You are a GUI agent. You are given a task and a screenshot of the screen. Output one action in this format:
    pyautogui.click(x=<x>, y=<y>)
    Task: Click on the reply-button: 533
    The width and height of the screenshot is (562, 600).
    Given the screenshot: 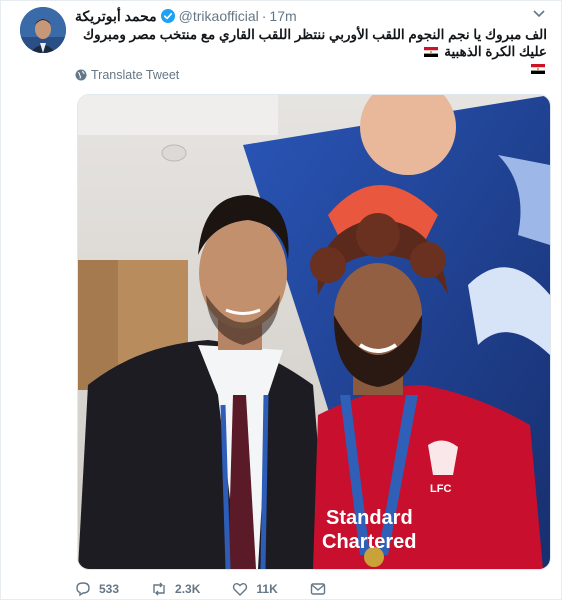 What is the action you would take?
    pyautogui.click(x=97, y=589)
    